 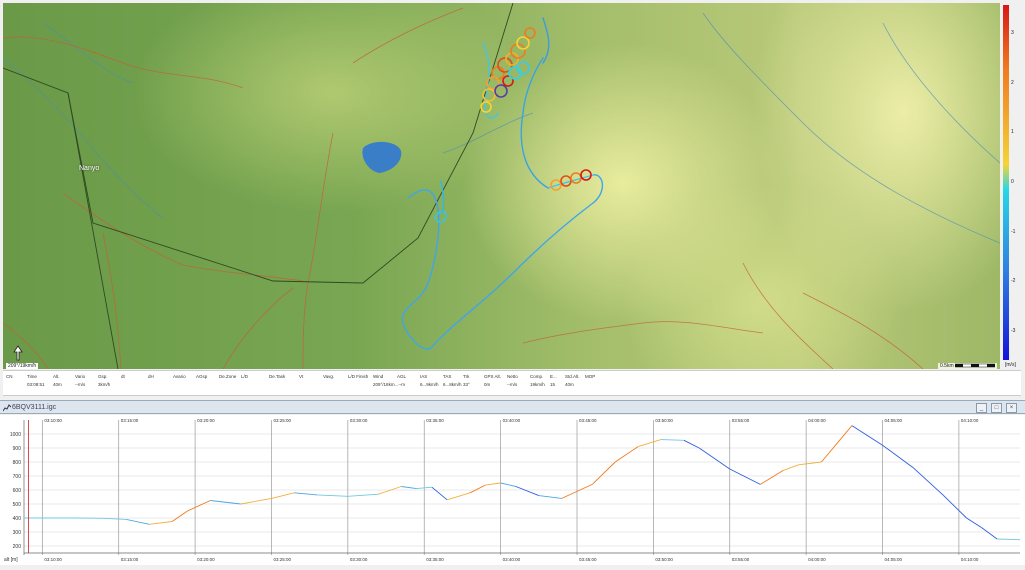 What do you see at coordinates (970, 559) in the screenshot?
I see `x-tick-label: 04:10:00` at bounding box center [970, 559].